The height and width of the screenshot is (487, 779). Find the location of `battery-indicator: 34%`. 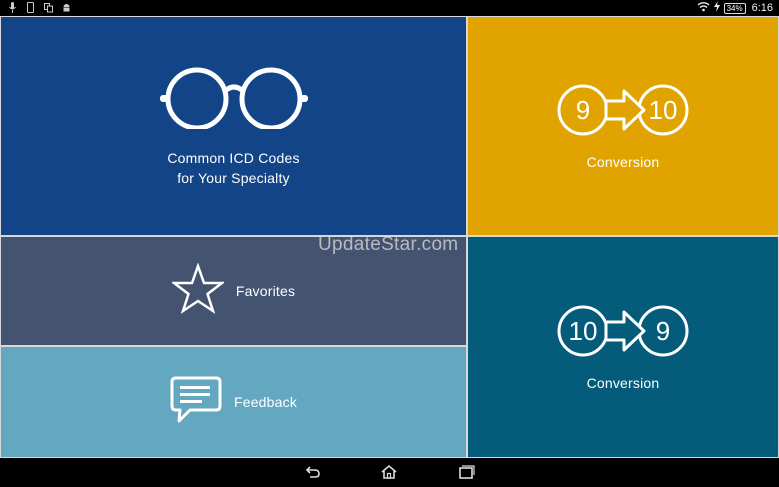

battery-indicator: 34% is located at coordinates (734, 8).